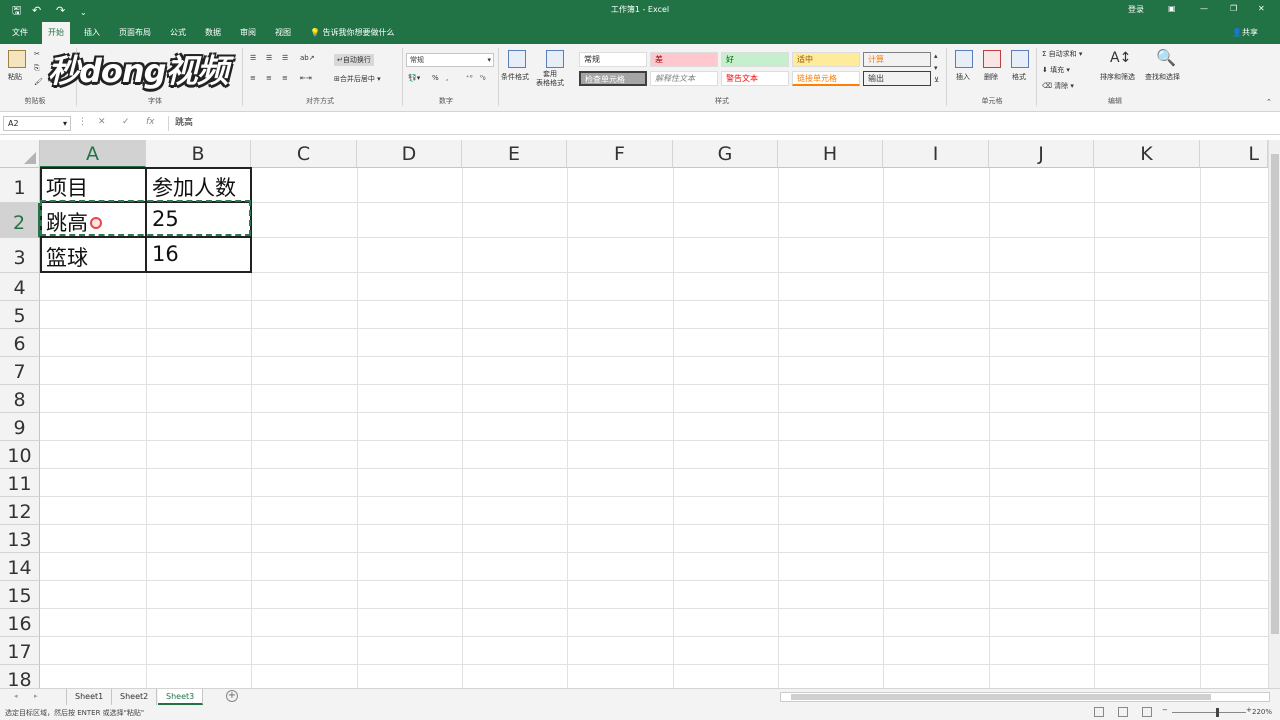  Describe the element at coordinates (285, 58) in the screenshot. I see `bottom-align-icon: ☰` at that location.